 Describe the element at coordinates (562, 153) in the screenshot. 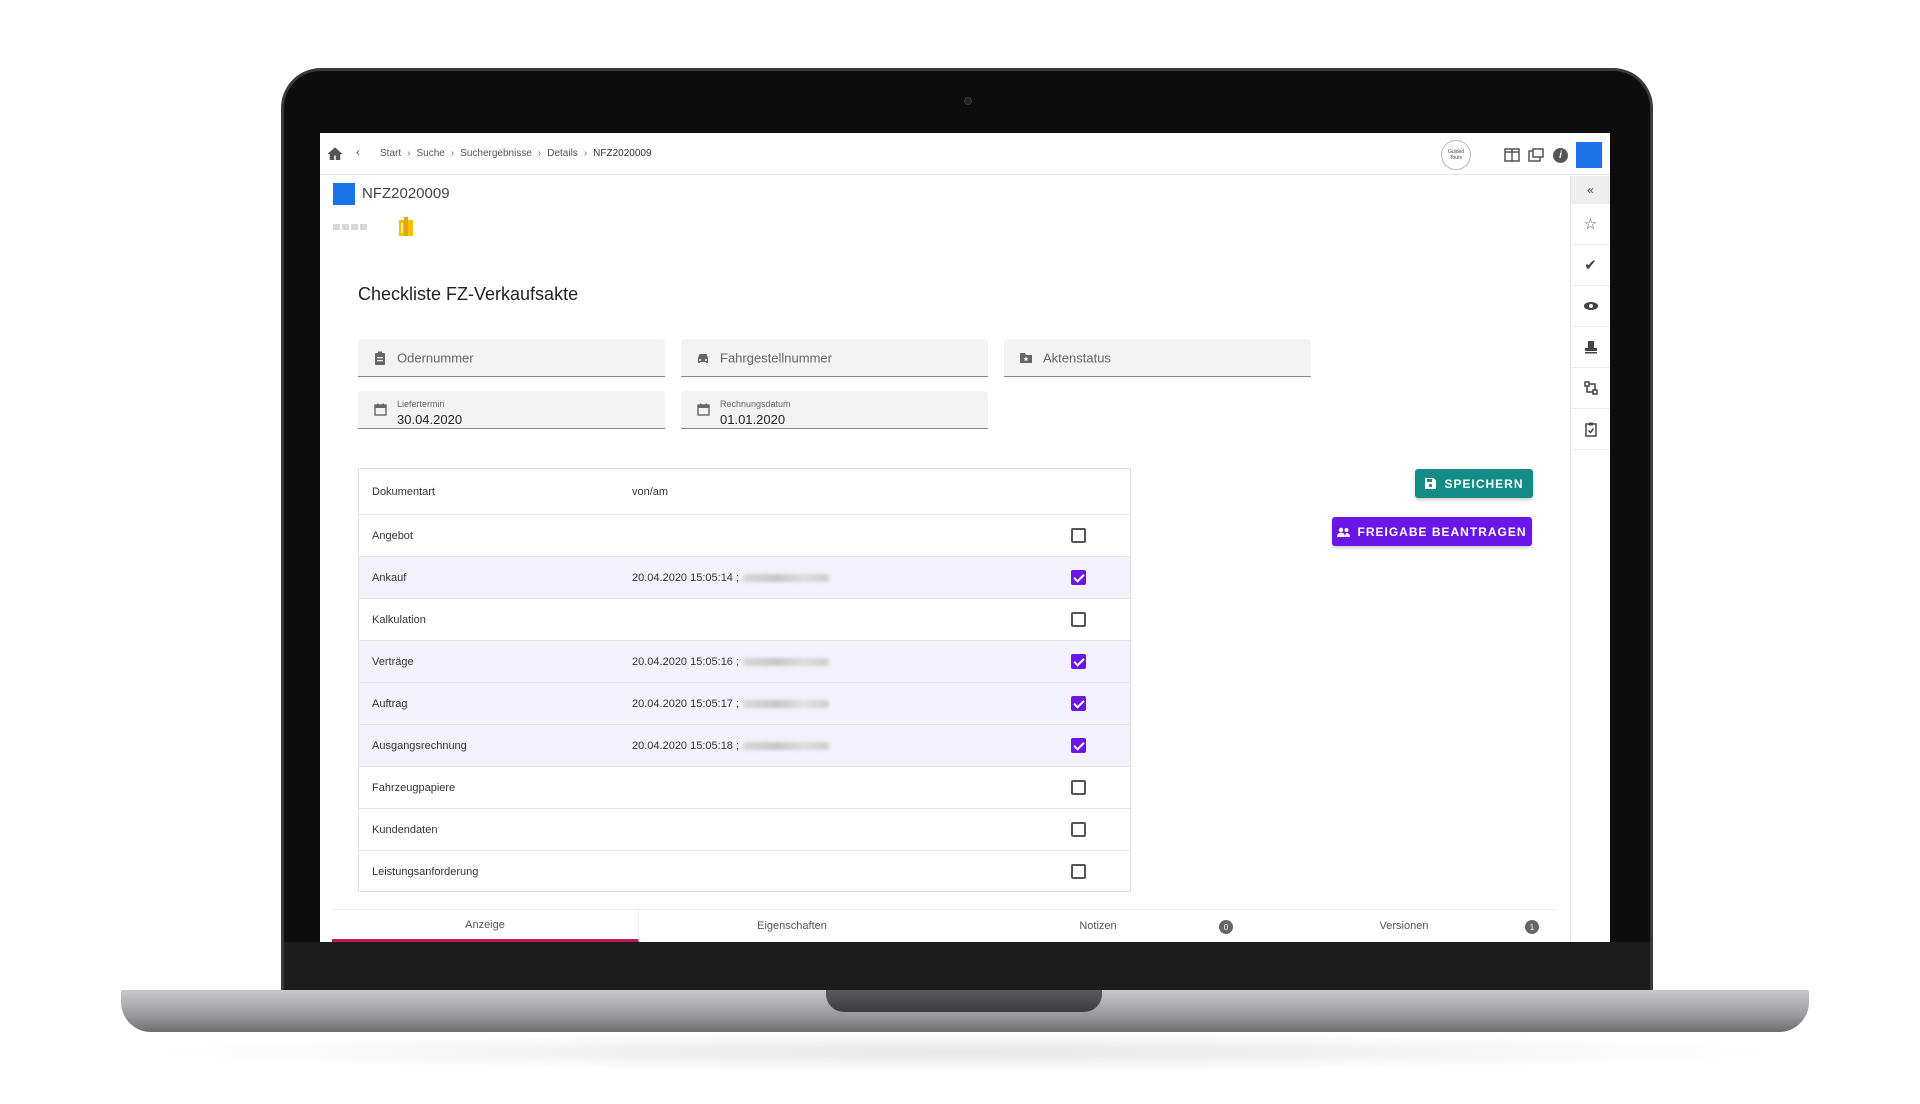

I see `breadcrumb-details: Details` at that location.